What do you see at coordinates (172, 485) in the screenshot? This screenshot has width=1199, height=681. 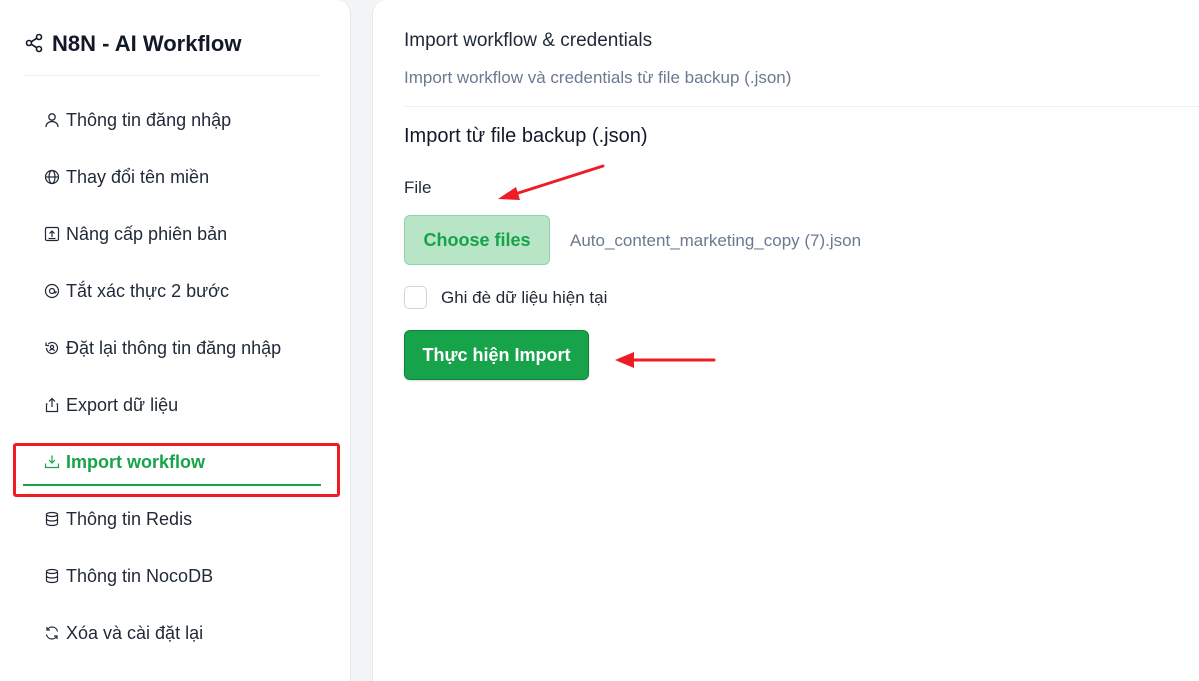 I see `active-indicator` at bounding box center [172, 485].